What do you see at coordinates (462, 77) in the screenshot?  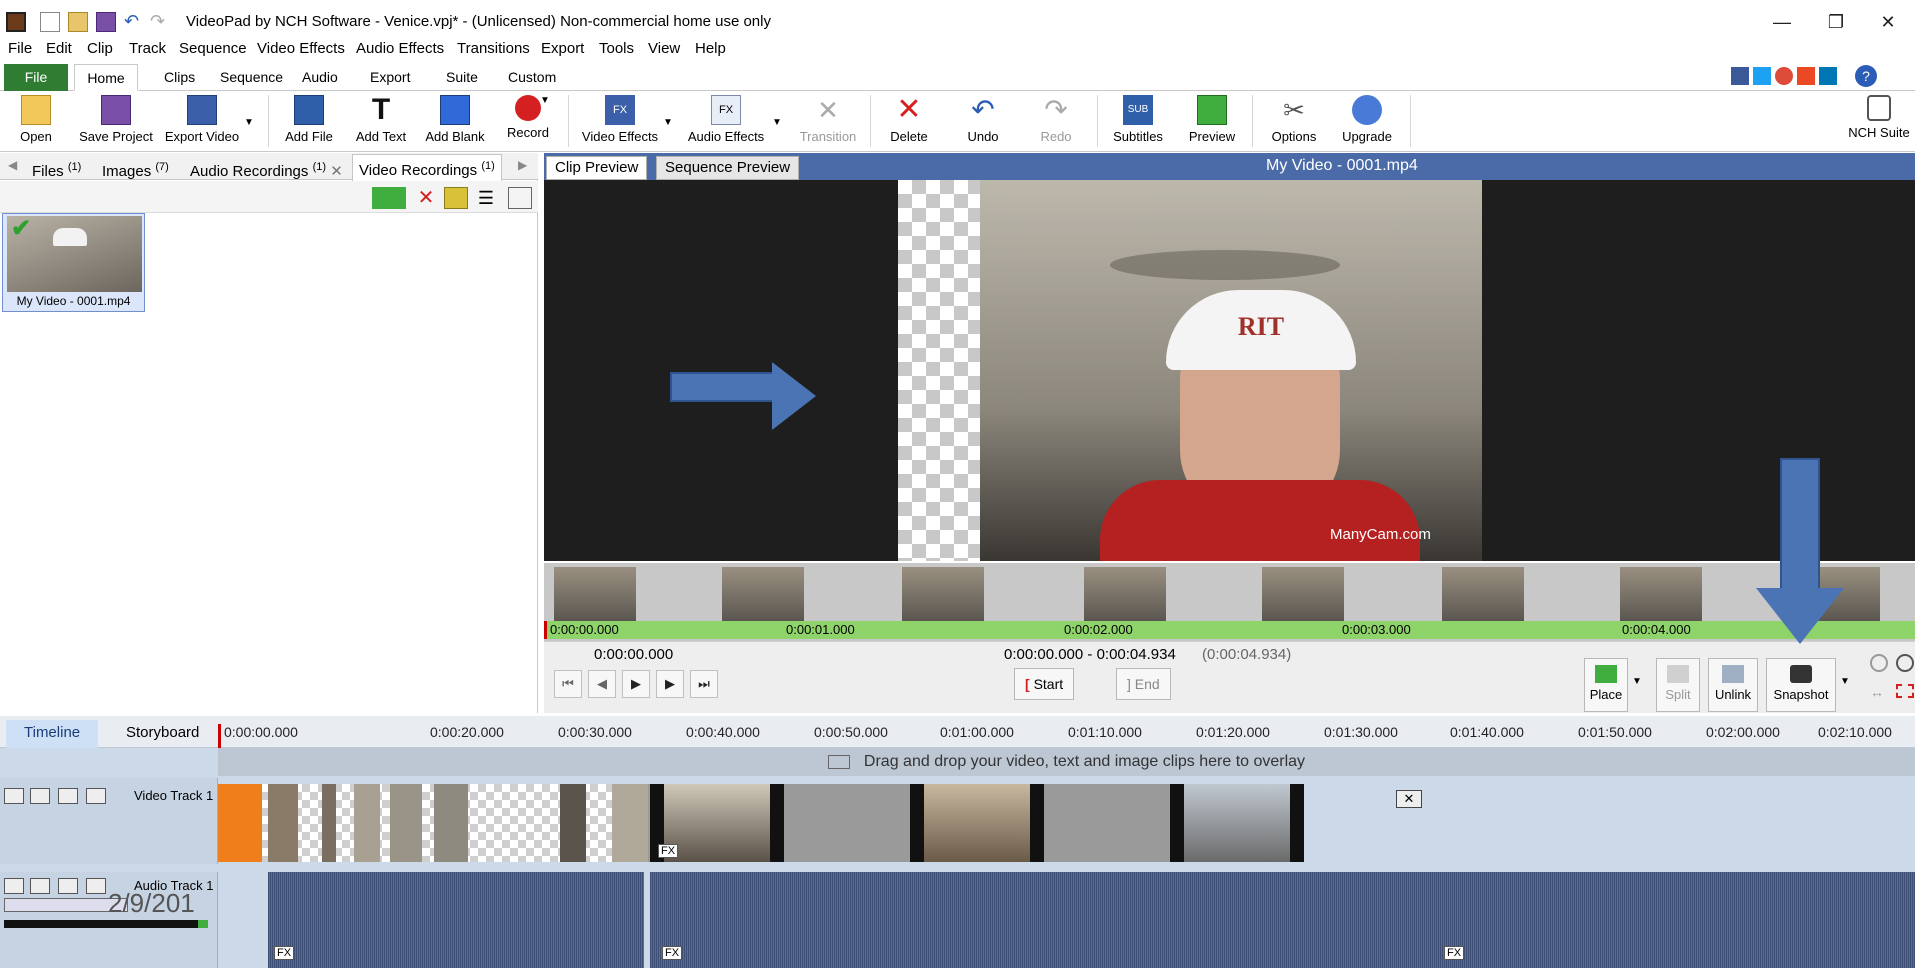 I see `tab-suite: Suite` at bounding box center [462, 77].